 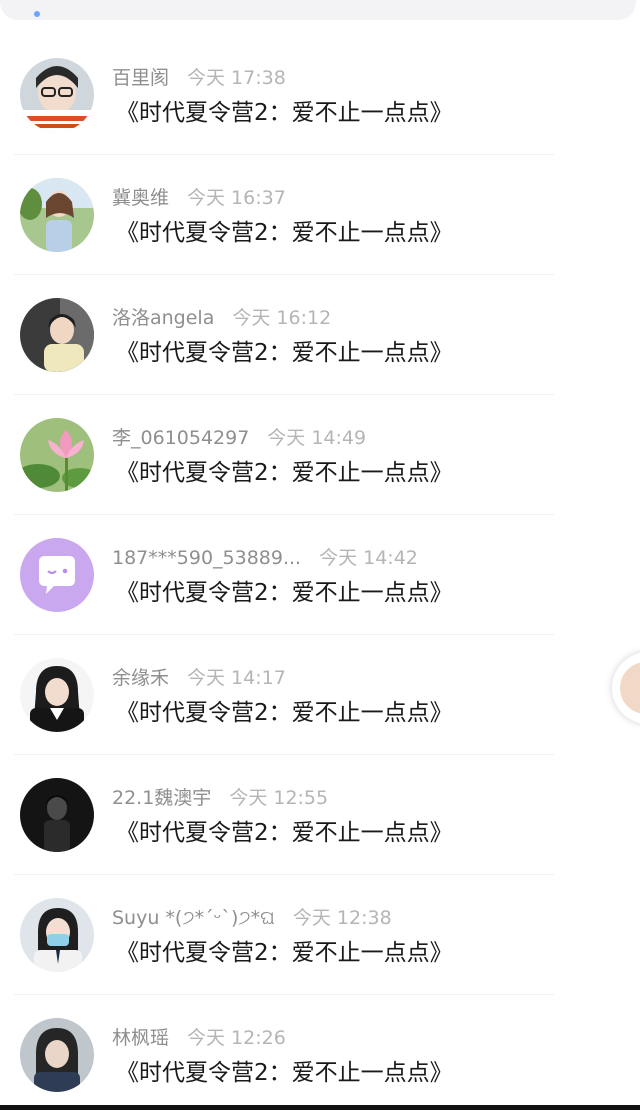 What do you see at coordinates (163, 318) in the screenshot?
I see `username: 洛洛angela` at bounding box center [163, 318].